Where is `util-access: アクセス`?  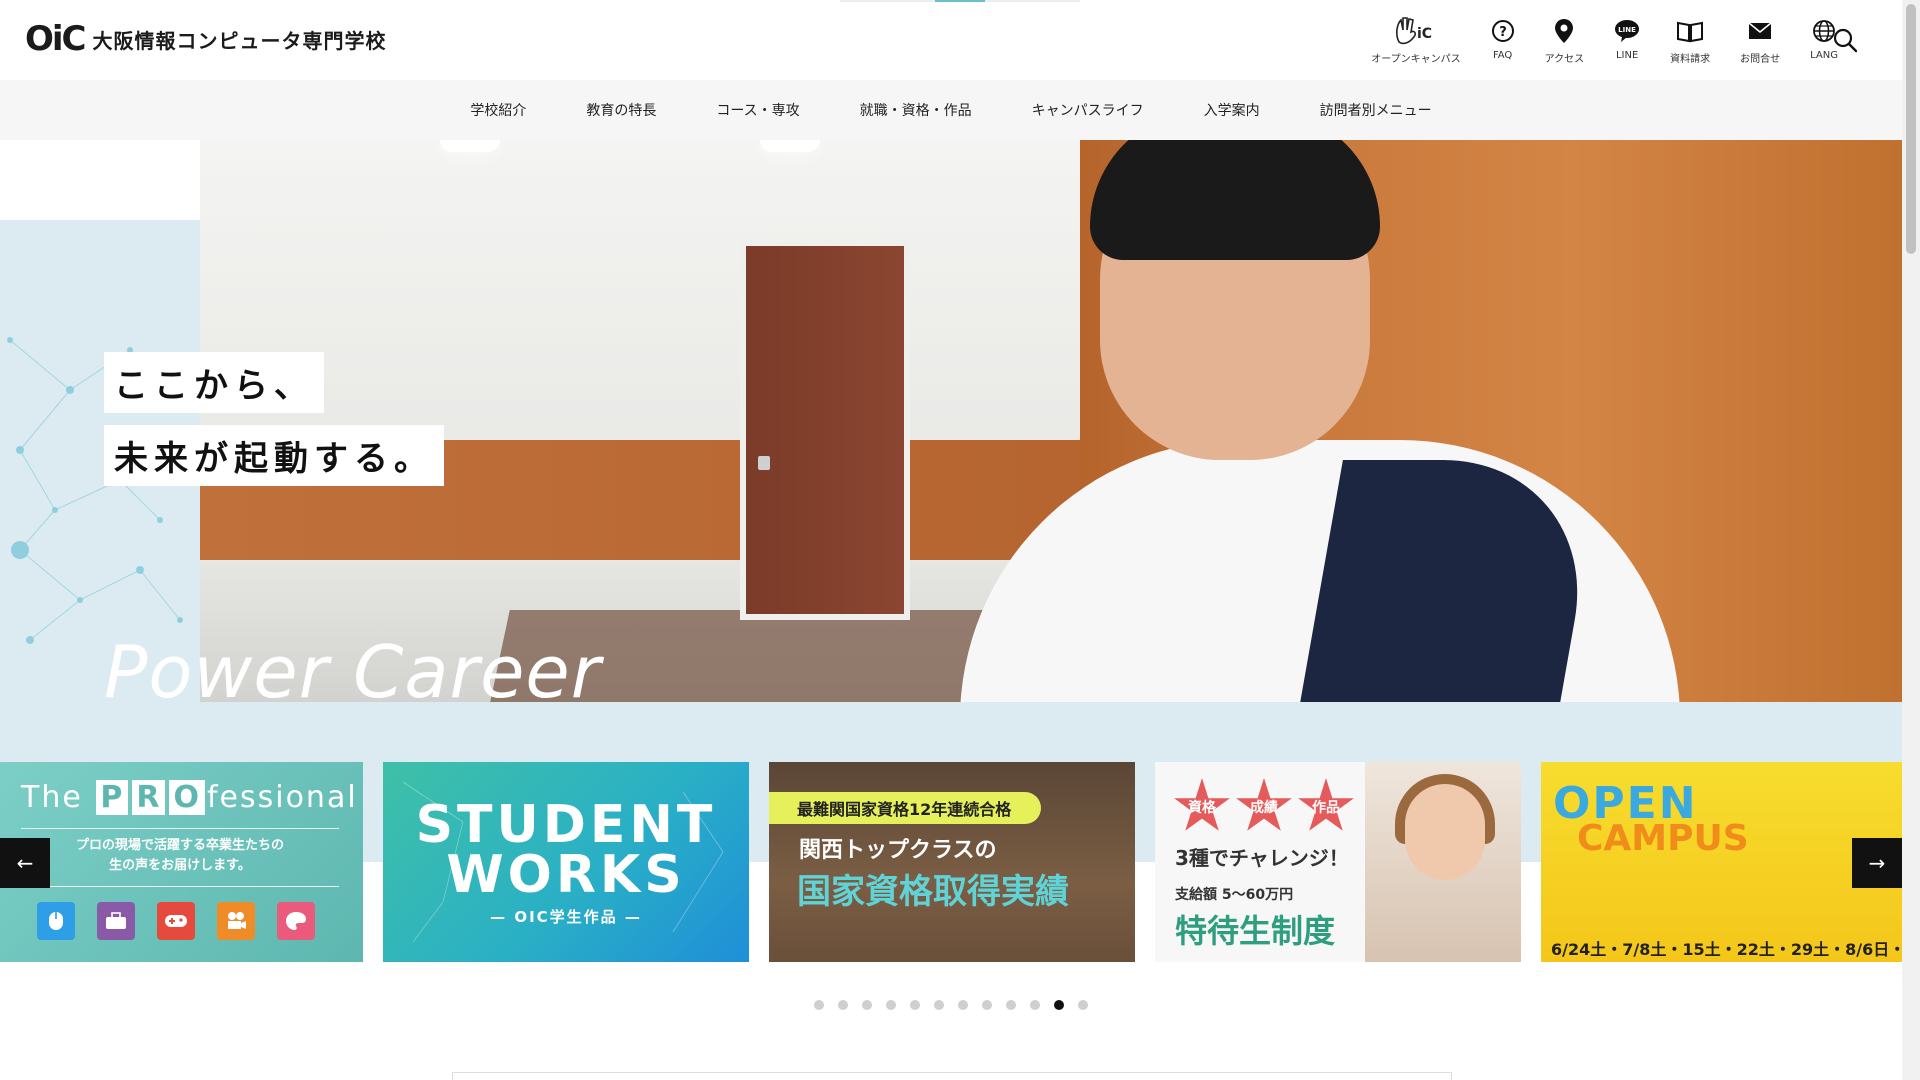 util-access: アクセス is located at coordinates (1564, 40).